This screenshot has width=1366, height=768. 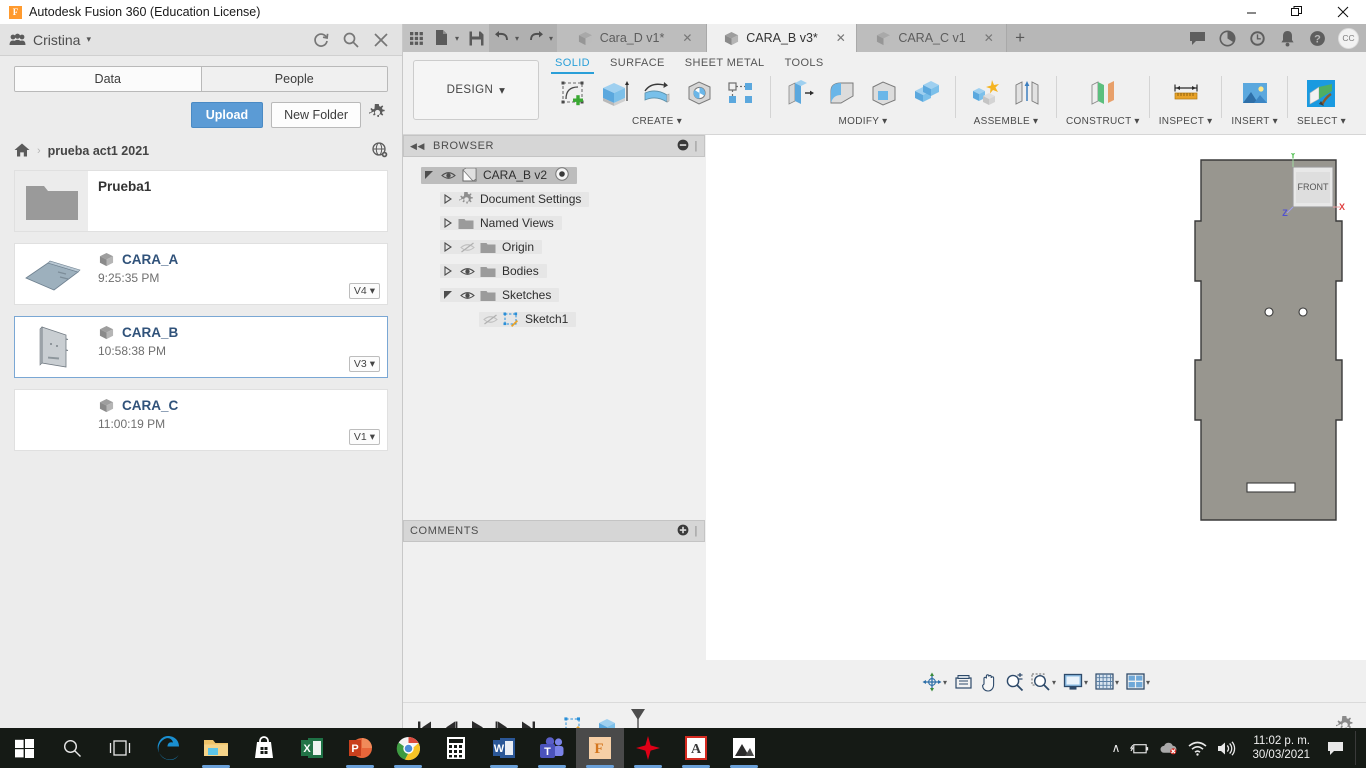 I want to click on acrobat-button: A, so click(x=696, y=748).